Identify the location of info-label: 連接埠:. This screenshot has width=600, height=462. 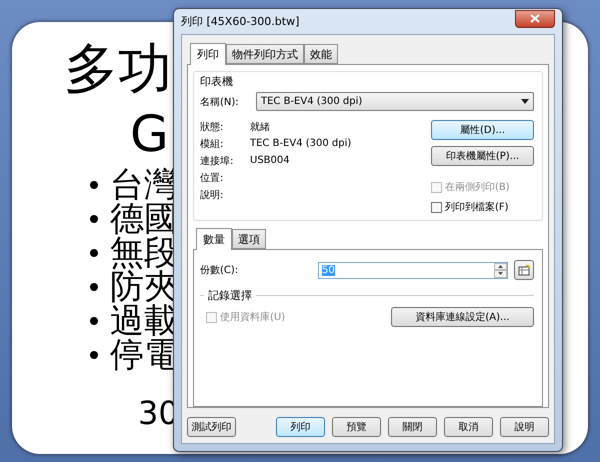
(217, 161).